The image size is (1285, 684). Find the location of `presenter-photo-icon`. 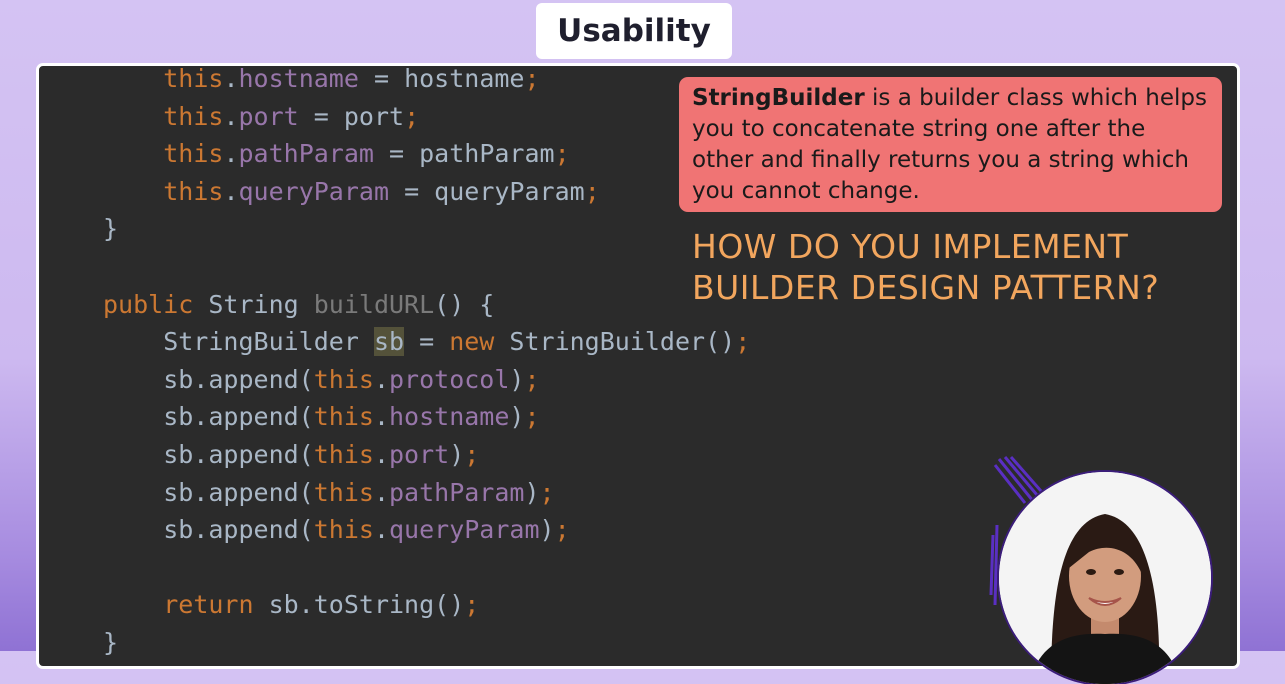

presenter-photo-icon is located at coordinates (1105, 578).